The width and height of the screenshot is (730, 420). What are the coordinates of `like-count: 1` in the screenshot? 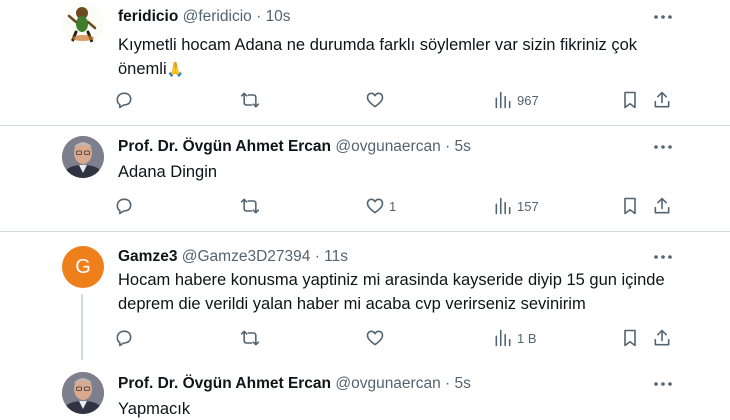 It's located at (393, 206).